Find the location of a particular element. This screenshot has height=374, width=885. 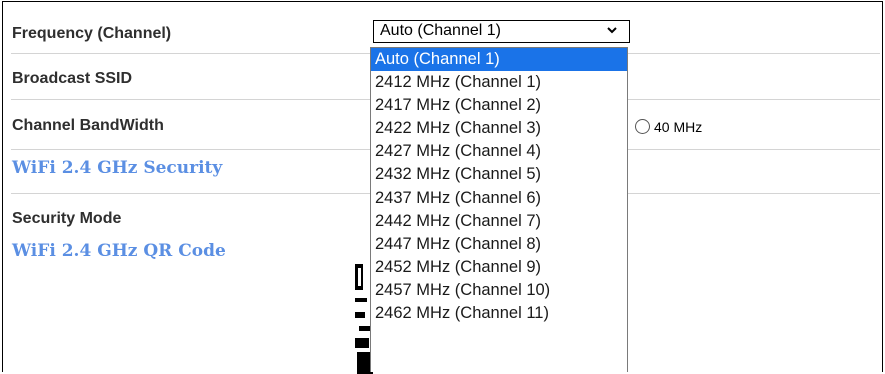

dropdown-option: 2427 MHz (Channel 4) is located at coordinates (499, 151).